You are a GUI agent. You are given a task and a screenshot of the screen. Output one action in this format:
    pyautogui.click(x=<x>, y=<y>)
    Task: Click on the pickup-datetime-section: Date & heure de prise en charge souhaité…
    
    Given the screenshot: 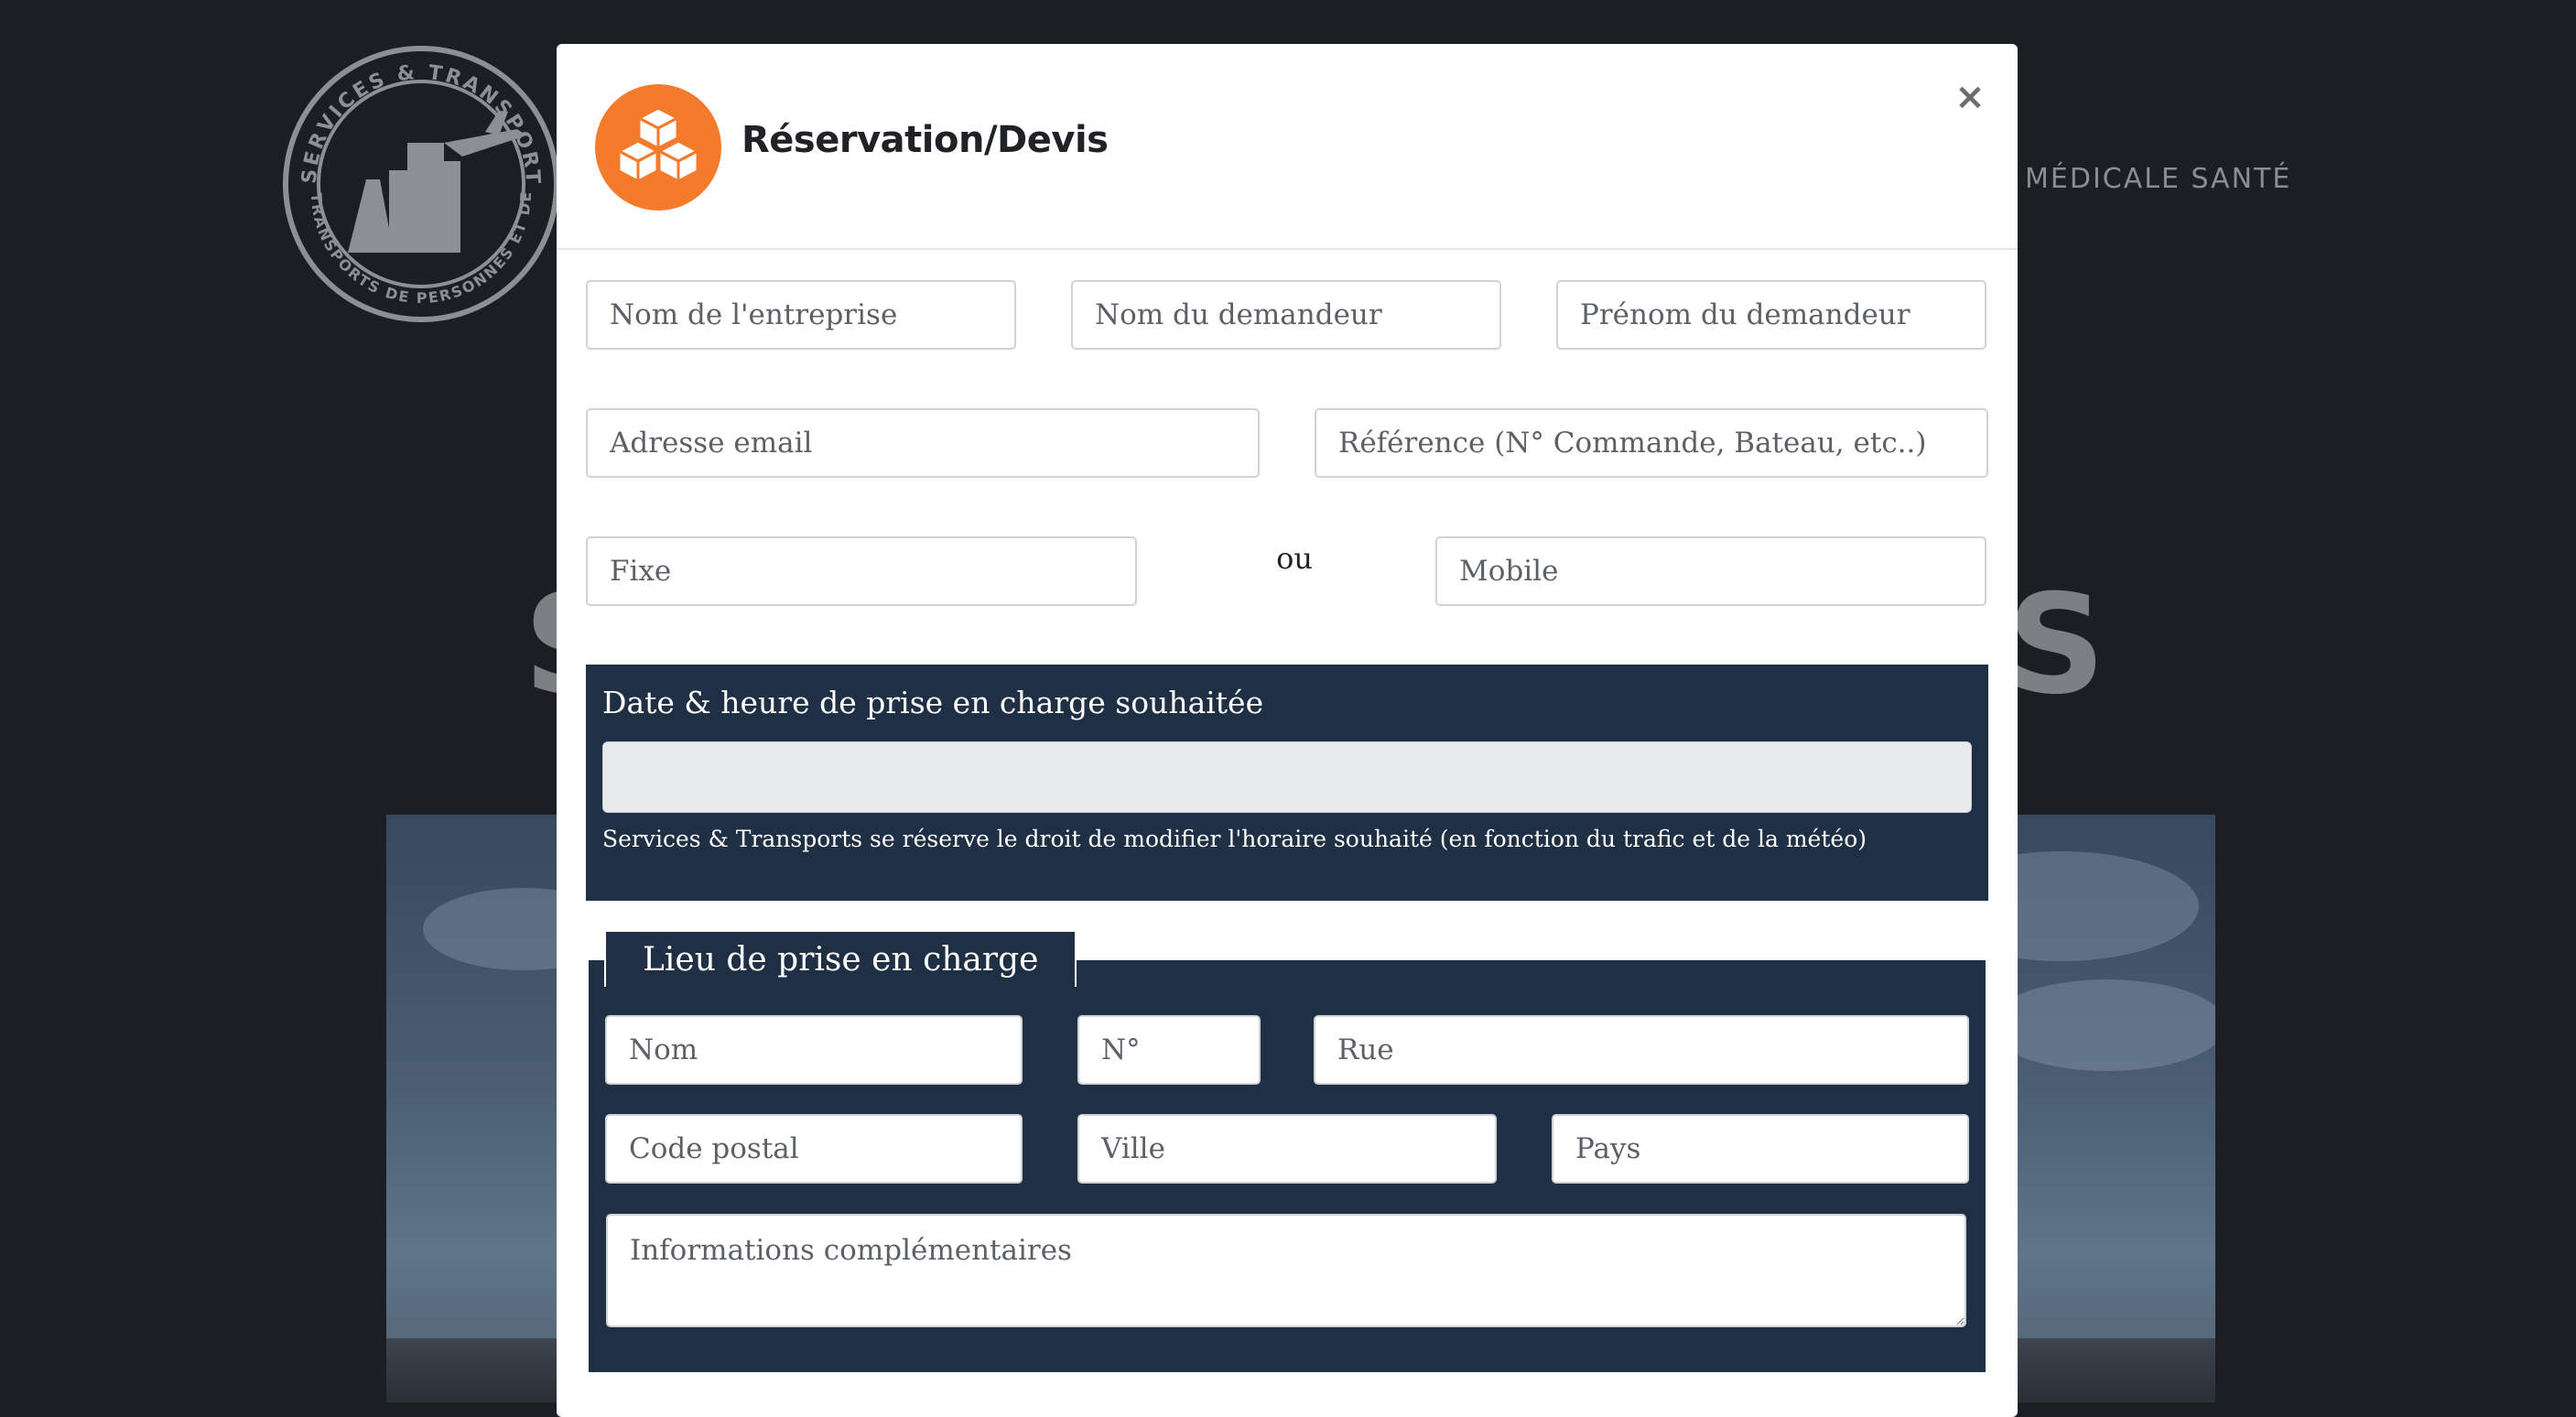 What is the action you would take?
    pyautogui.click(x=1287, y=783)
    